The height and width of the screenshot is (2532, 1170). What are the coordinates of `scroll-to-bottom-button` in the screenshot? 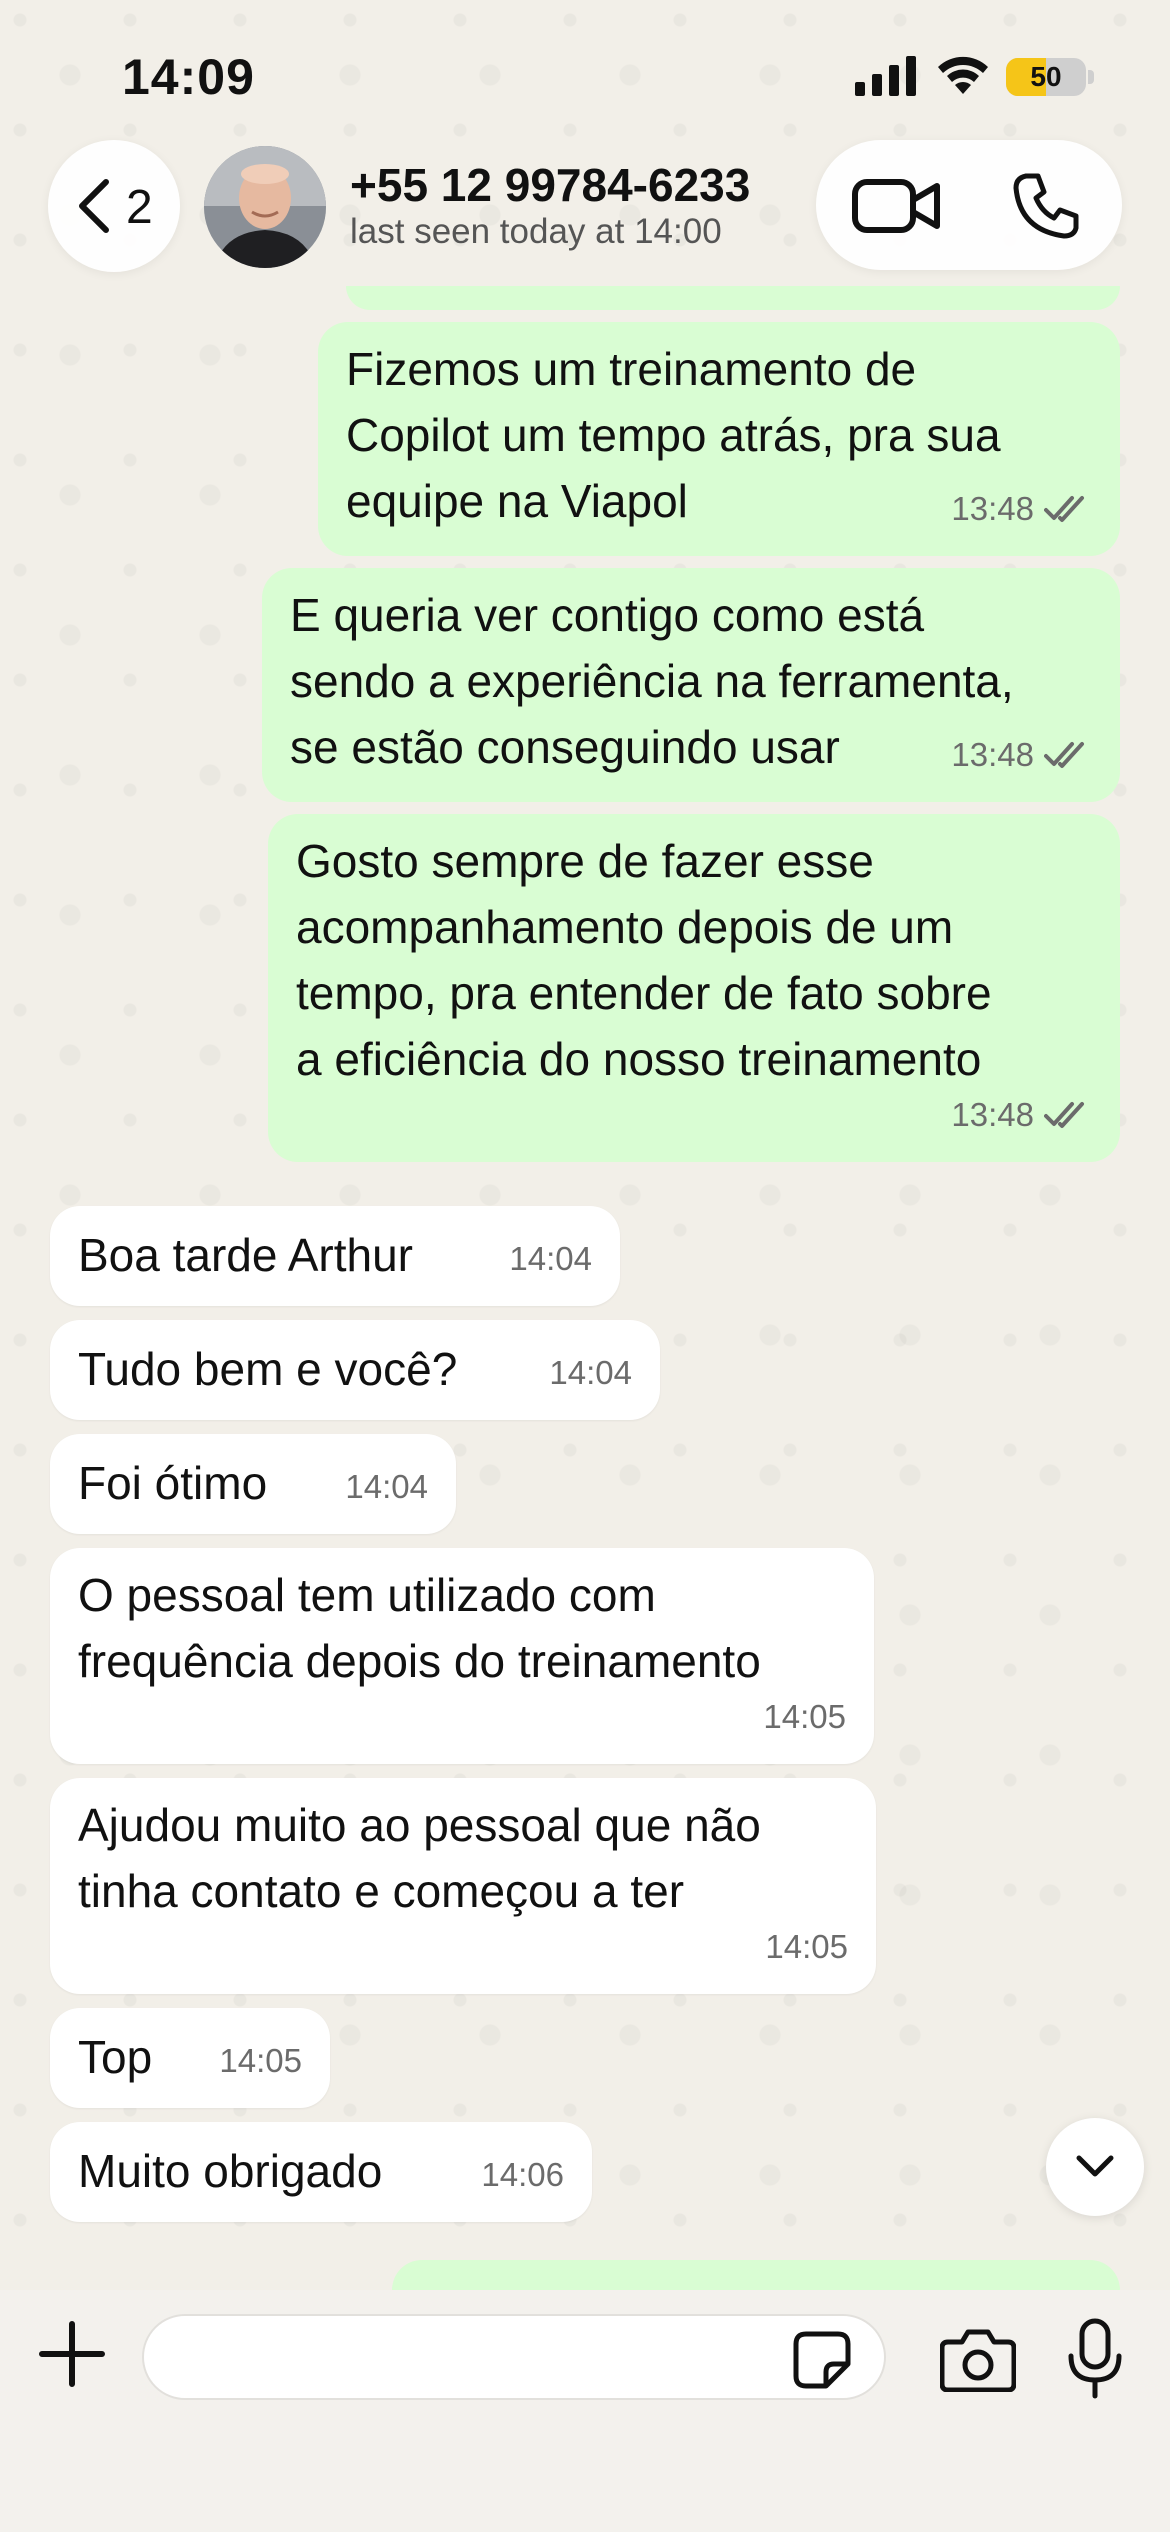 It's located at (1095, 2167).